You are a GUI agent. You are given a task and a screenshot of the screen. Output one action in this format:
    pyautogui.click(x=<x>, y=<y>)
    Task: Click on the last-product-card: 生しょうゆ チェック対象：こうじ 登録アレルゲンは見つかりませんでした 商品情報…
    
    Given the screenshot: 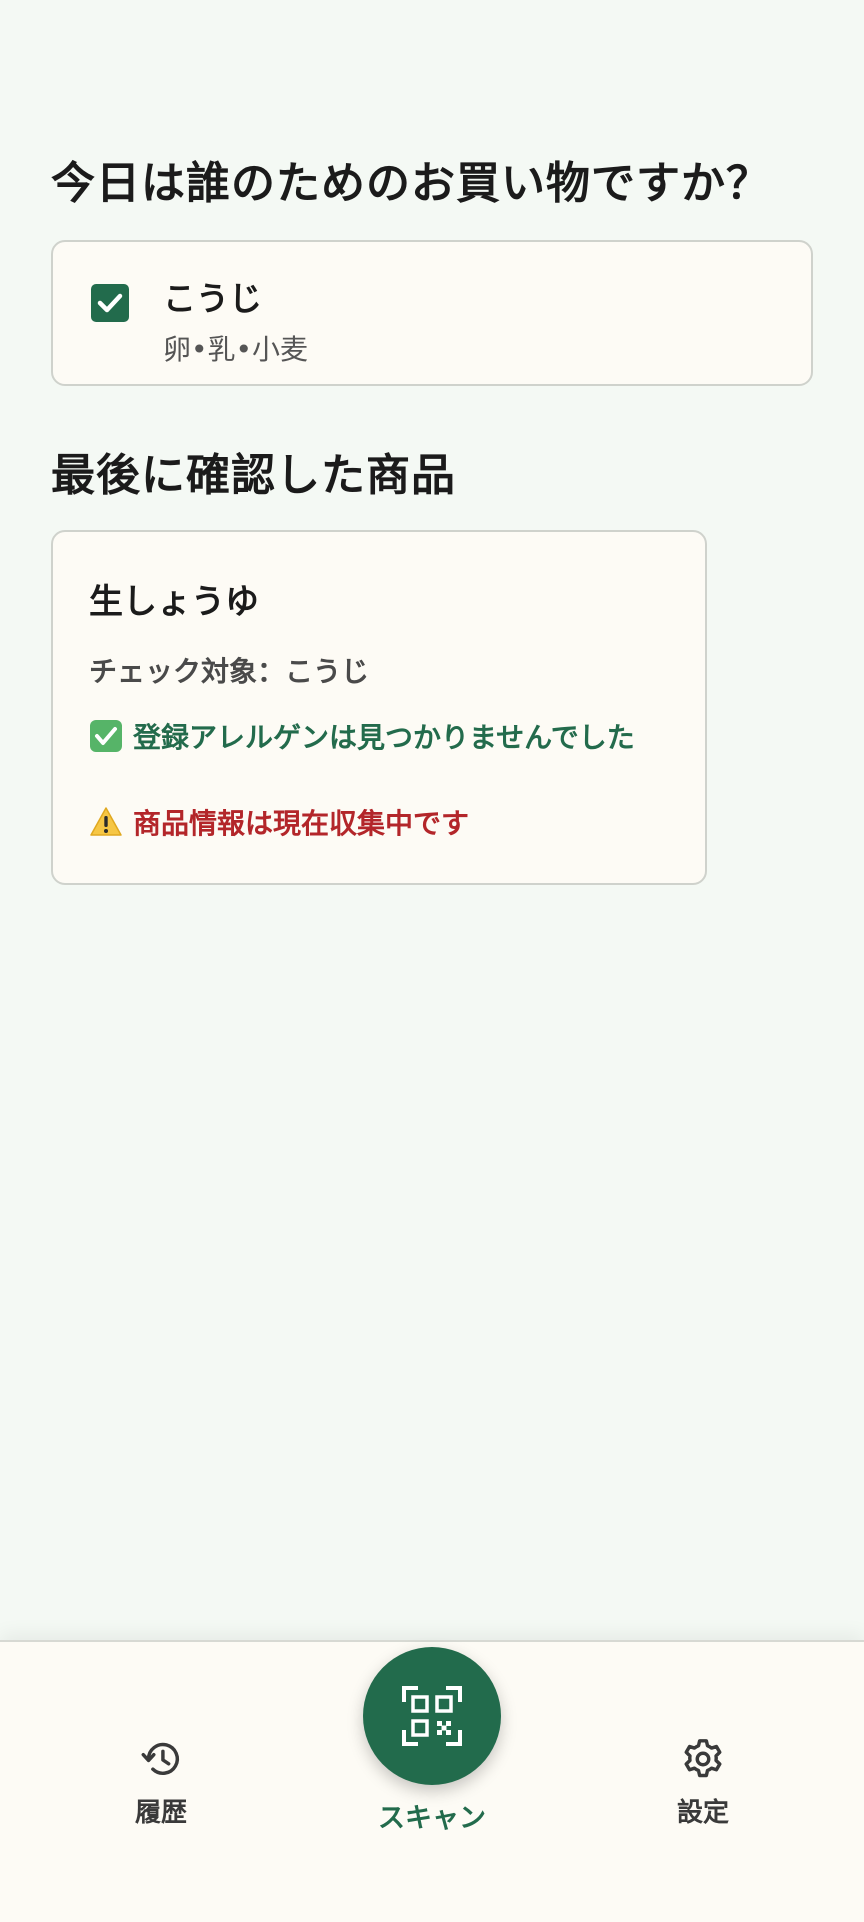 What is the action you would take?
    pyautogui.click(x=379, y=707)
    